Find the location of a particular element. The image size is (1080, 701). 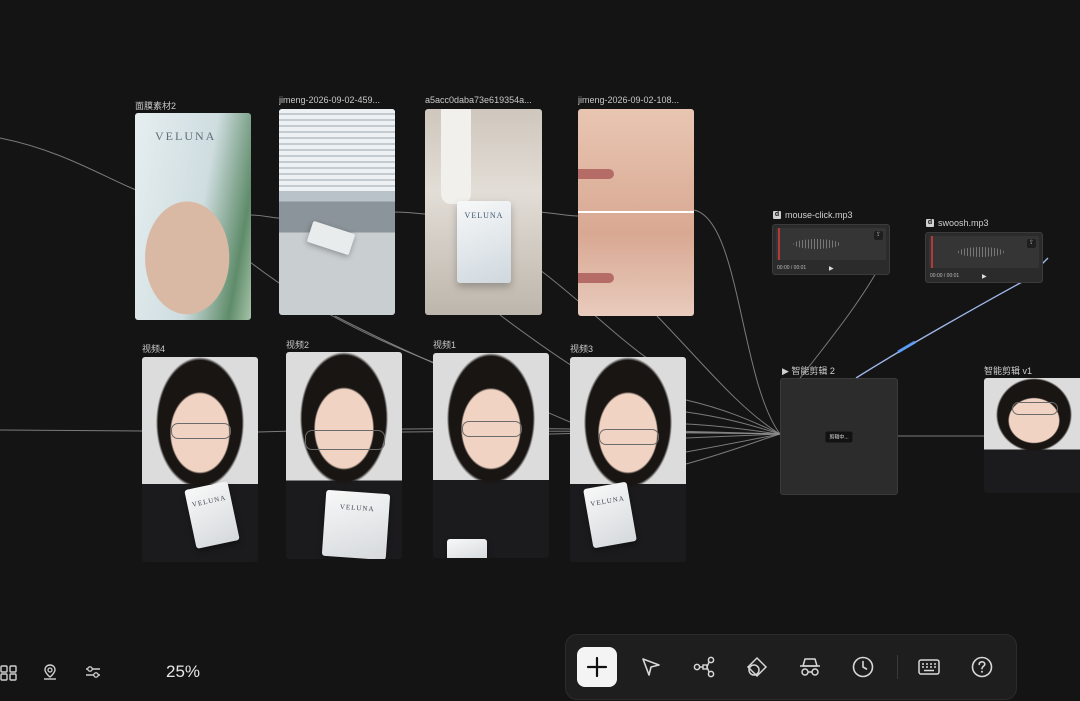

image-node-mask-material: VELUNA is located at coordinates (193, 216).